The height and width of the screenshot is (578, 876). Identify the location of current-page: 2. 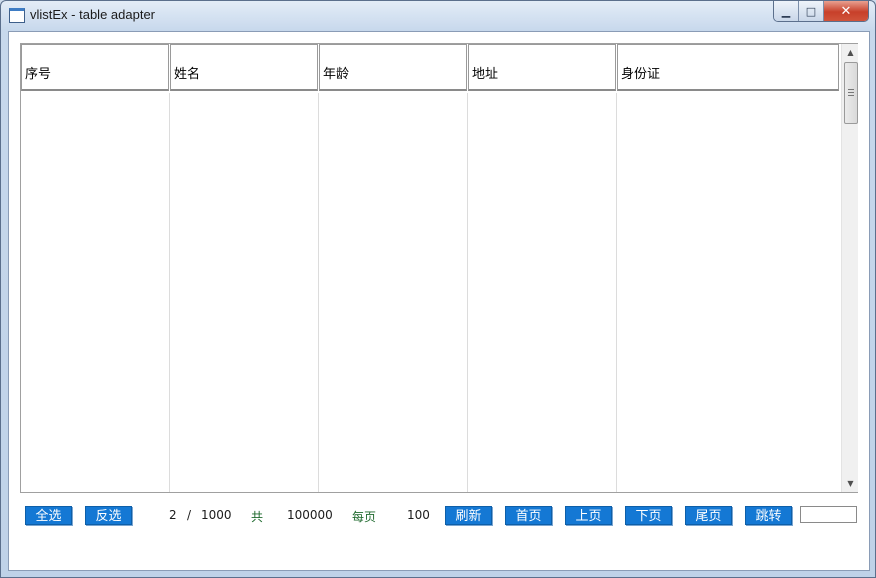
(173, 515).